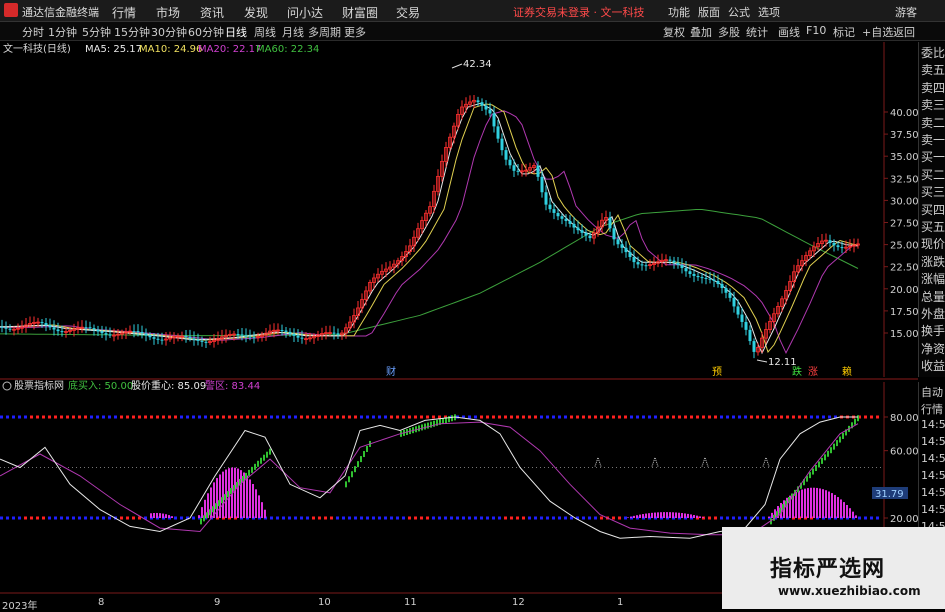  I want to click on multi-stock-button: 多股, so click(729, 32).